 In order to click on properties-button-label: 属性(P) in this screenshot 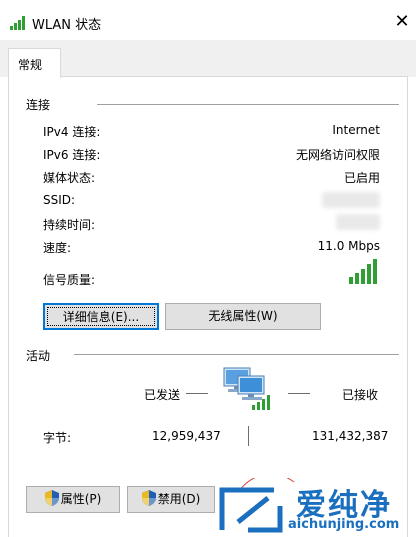, I will do `click(81, 499)`.